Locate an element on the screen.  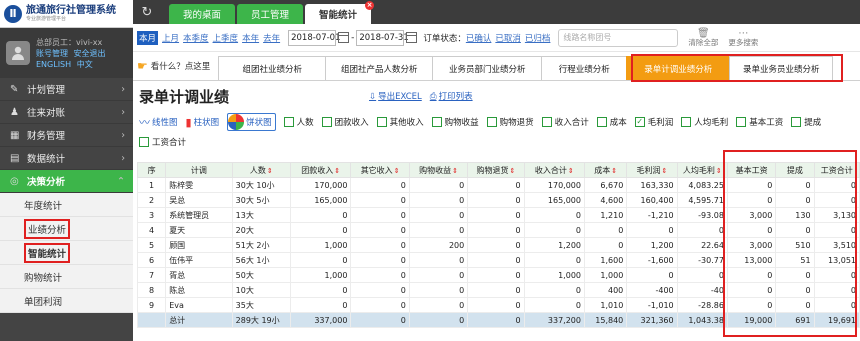
tab-salesman-performance: 录单业务员业绩分析 is located at coordinates (781, 68).